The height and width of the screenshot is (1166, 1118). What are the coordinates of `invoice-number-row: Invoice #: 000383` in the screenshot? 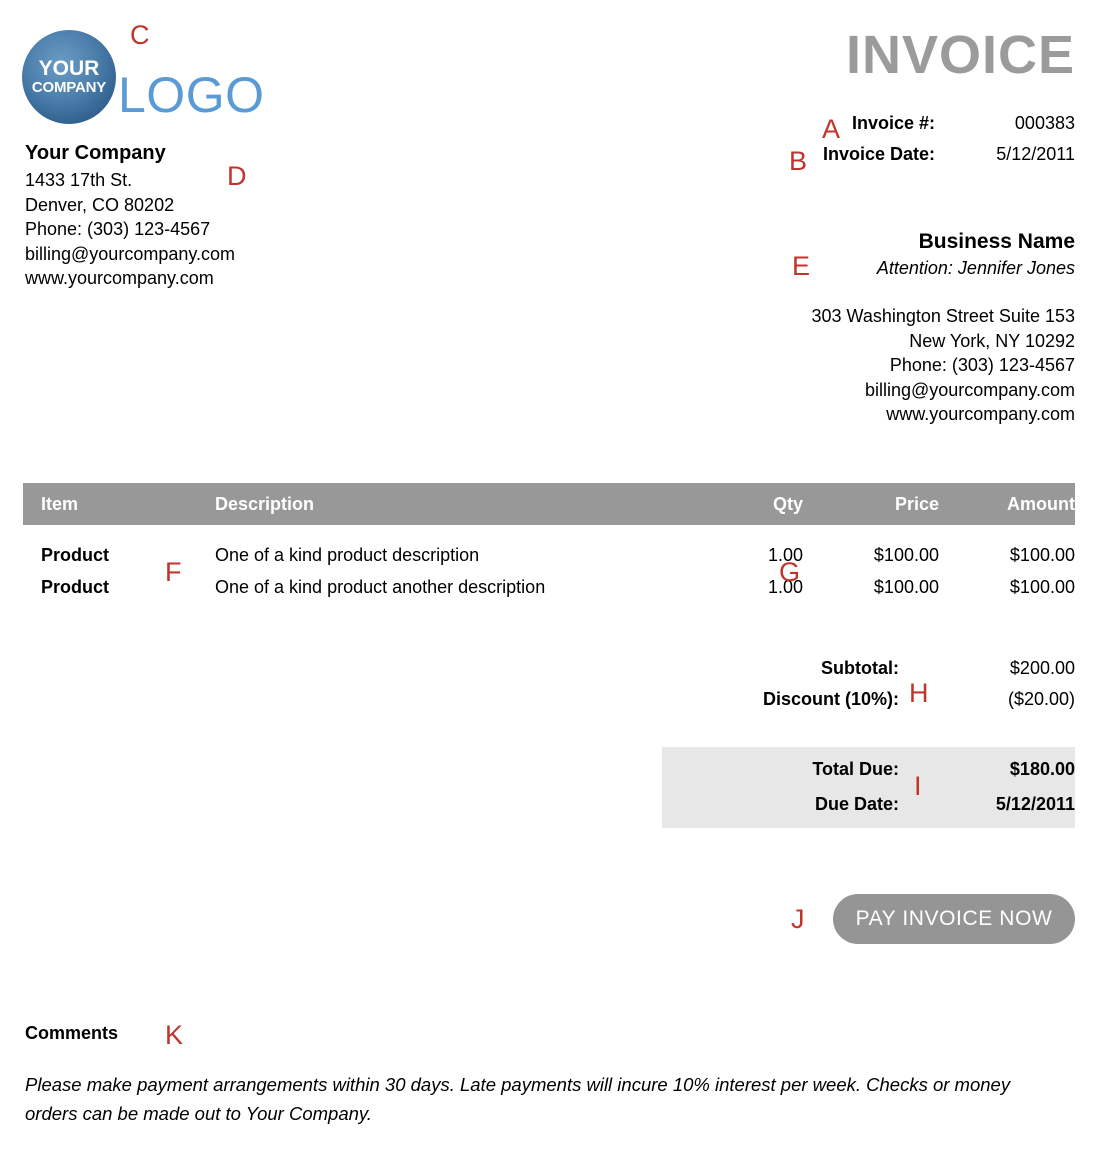 It's located at (865, 128).